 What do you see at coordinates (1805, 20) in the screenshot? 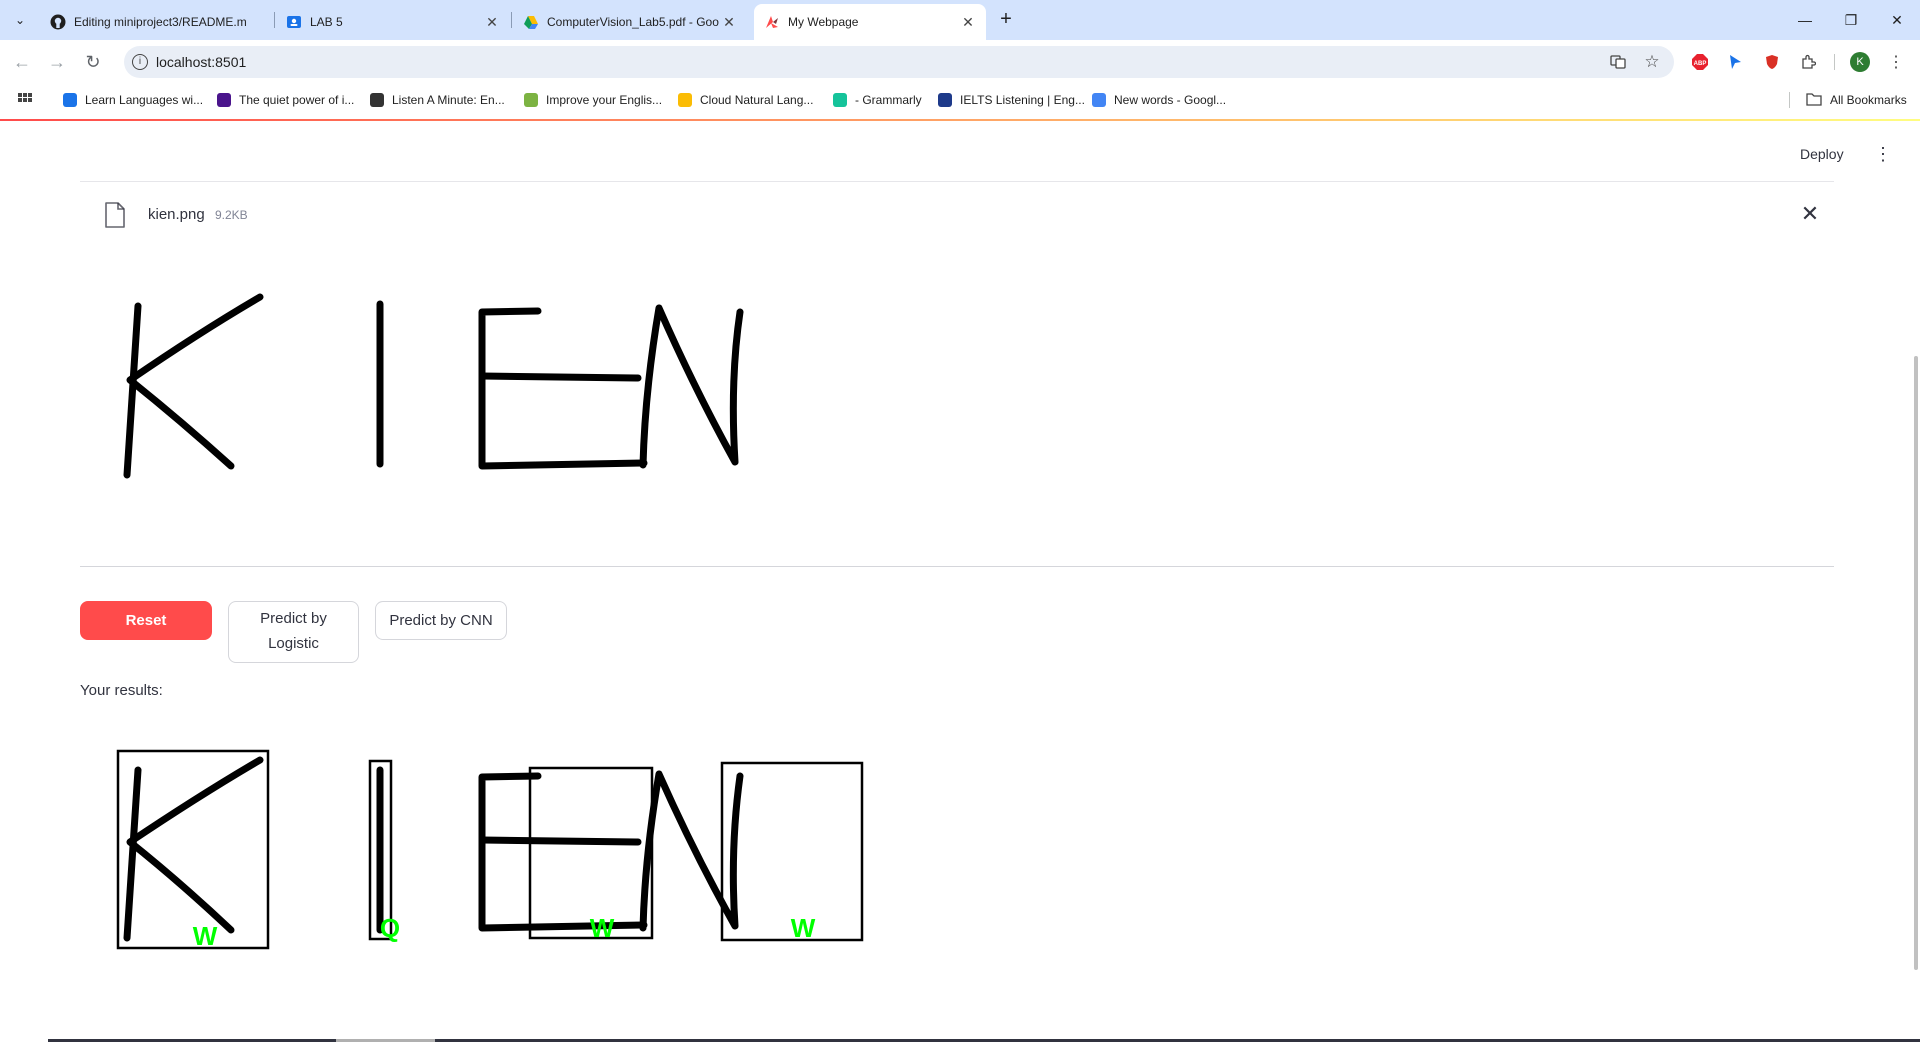
I see `minimize-icon: —` at bounding box center [1805, 20].